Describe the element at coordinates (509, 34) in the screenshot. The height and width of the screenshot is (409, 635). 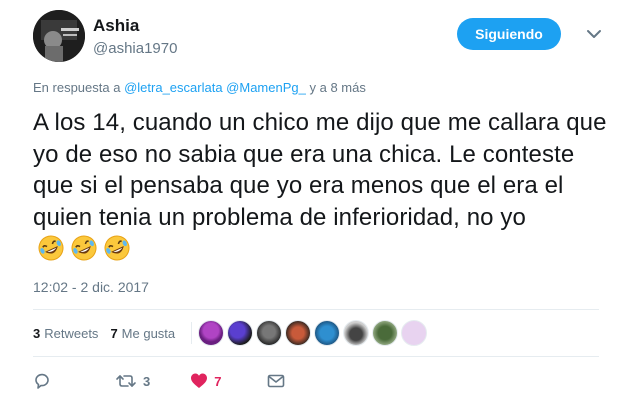
I see `following-button: Siguiendo` at that location.